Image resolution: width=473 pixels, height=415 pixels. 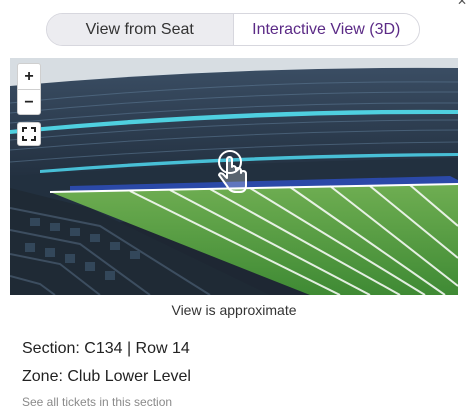 I want to click on zone-text: Zone: Club Lower Level, so click(x=106, y=376).